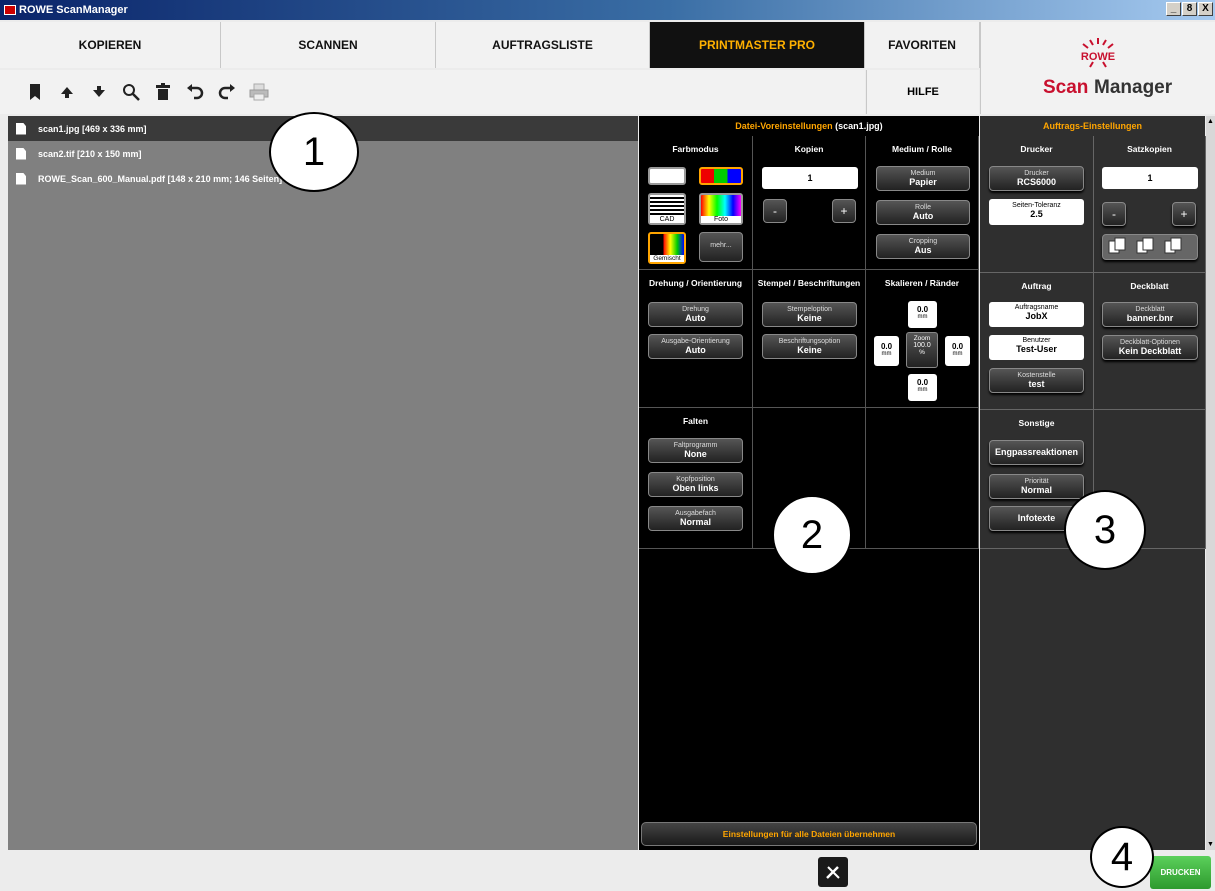 This screenshot has width=1215, height=891. What do you see at coordinates (1173, 9) in the screenshot?
I see `minimize-button: _` at bounding box center [1173, 9].